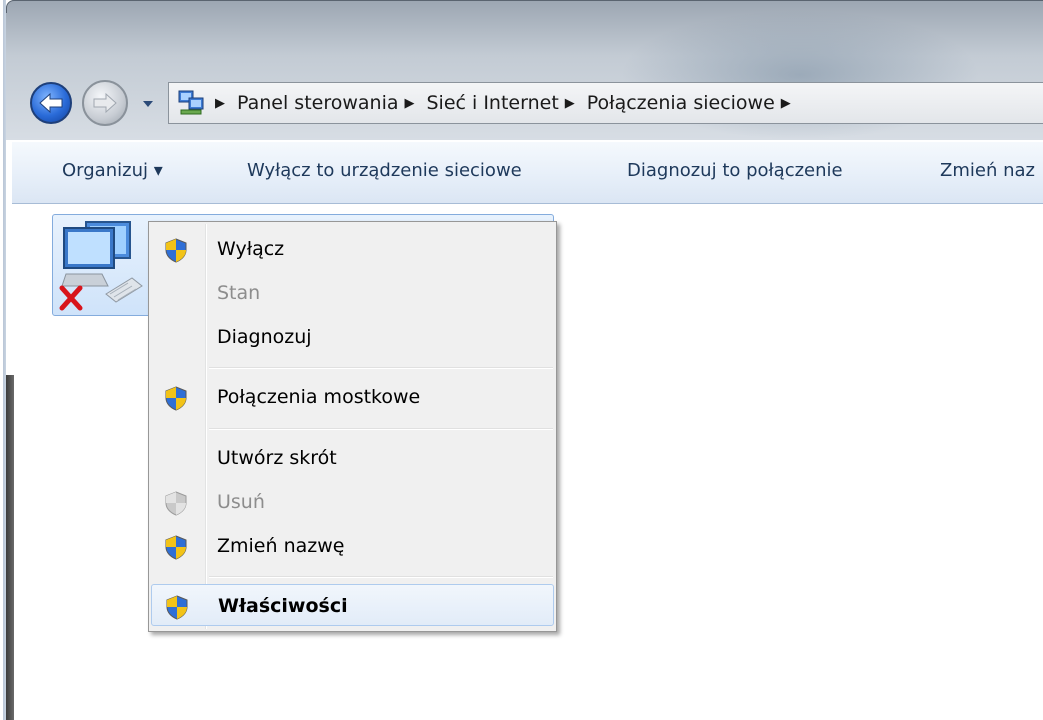 Image resolution: width=1043 pixels, height=720 pixels. I want to click on breadcrumb-network-internet: Sieć i Internet, so click(493, 103).